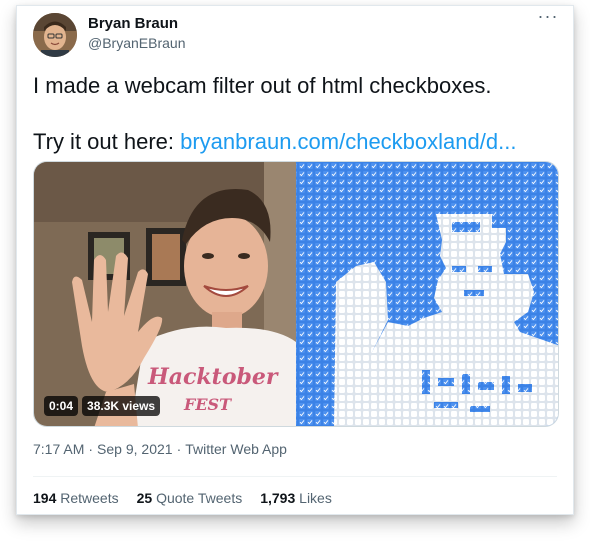  Describe the element at coordinates (58, 449) in the screenshot. I see `tweet-time: 7:17 AM` at that location.